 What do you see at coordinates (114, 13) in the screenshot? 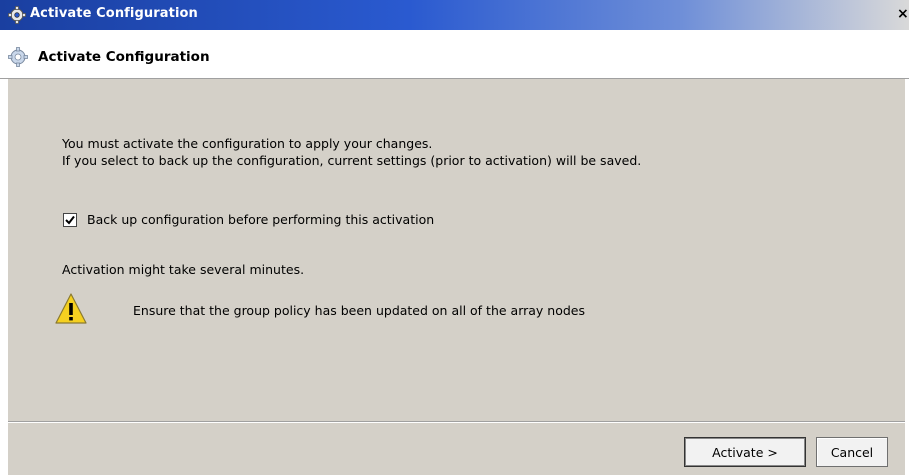
I see `window-title: Activate Configuration` at bounding box center [114, 13].